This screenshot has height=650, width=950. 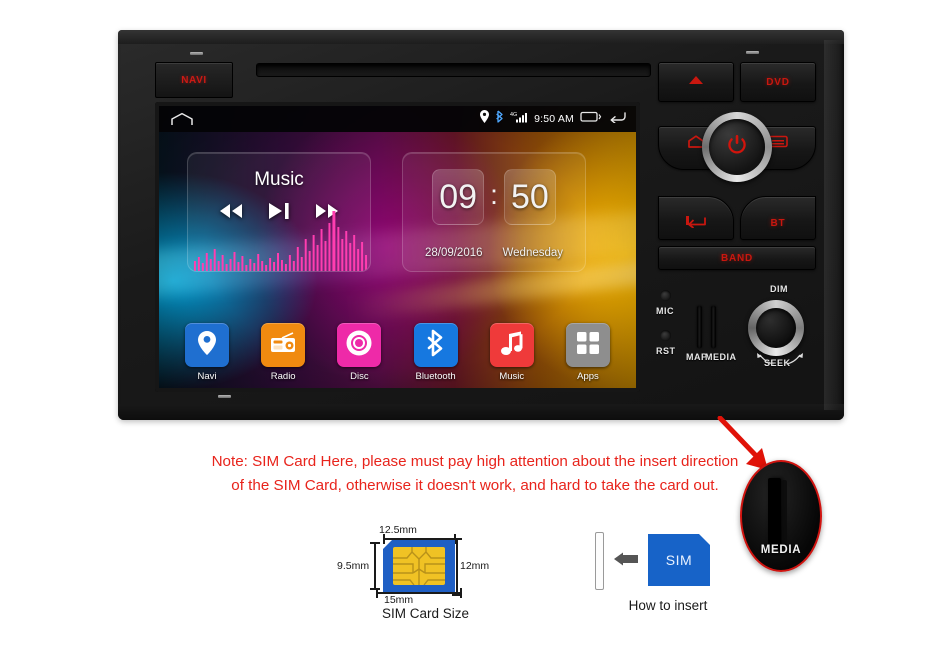 I want to click on sim-diagram-caption: SIM Card Size, so click(x=425, y=613).